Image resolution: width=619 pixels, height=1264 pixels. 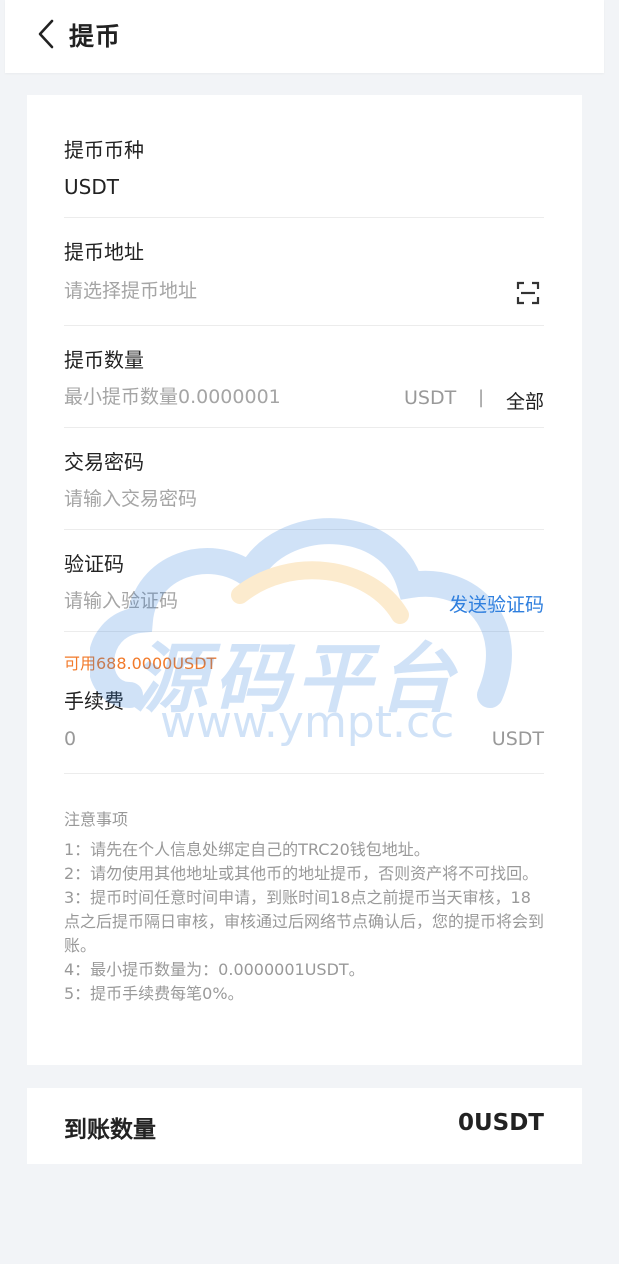 What do you see at coordinates (224, 397) in the screenshot?
I see `amount-input` at bounding box center [224, 397].